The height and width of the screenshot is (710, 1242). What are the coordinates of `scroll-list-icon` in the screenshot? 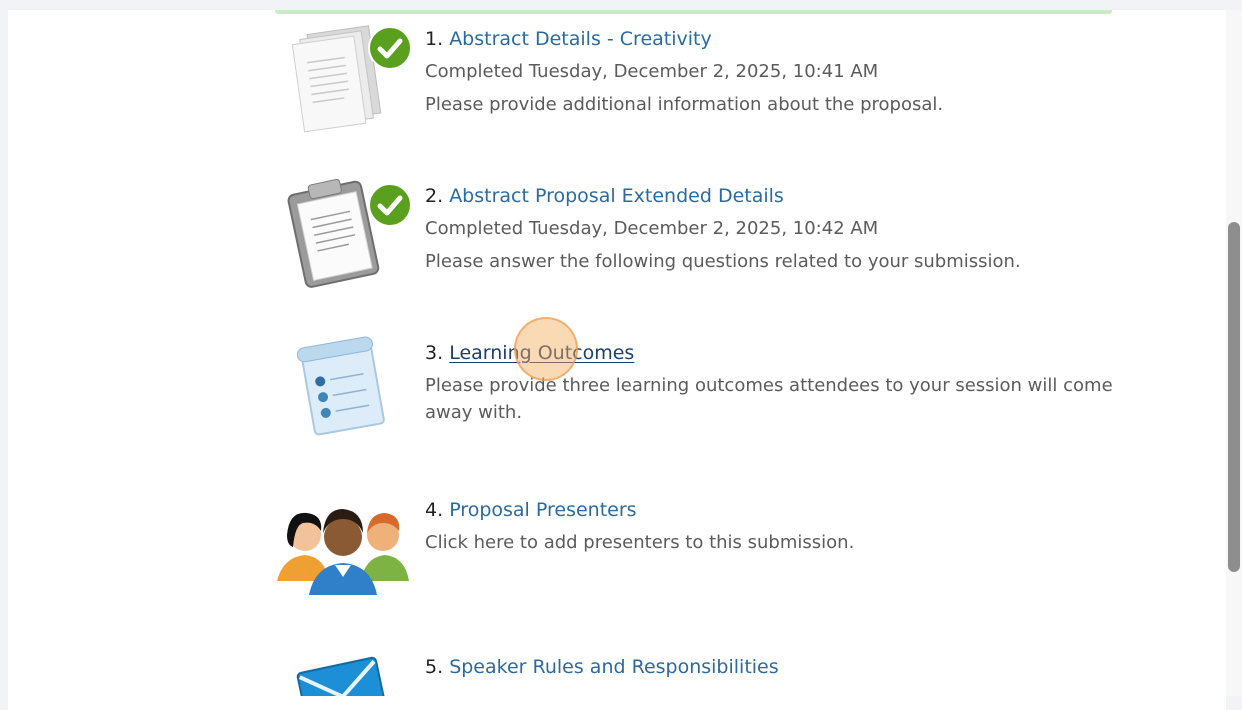 It's located at (345, 394).